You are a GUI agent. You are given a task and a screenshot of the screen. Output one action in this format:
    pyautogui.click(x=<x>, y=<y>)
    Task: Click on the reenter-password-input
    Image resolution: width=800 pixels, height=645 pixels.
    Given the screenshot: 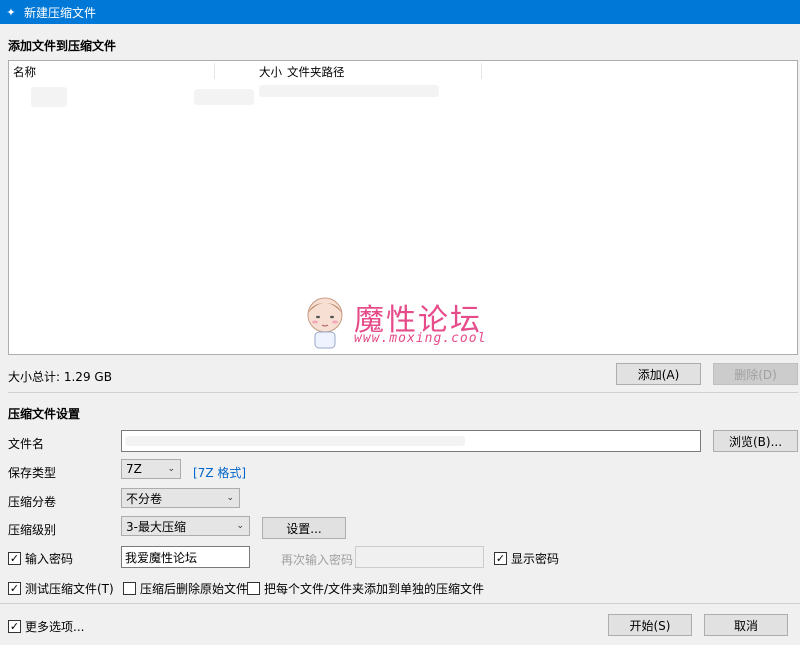 What is the action you would take?
    pyautogui.click(x=419, y=557)
    